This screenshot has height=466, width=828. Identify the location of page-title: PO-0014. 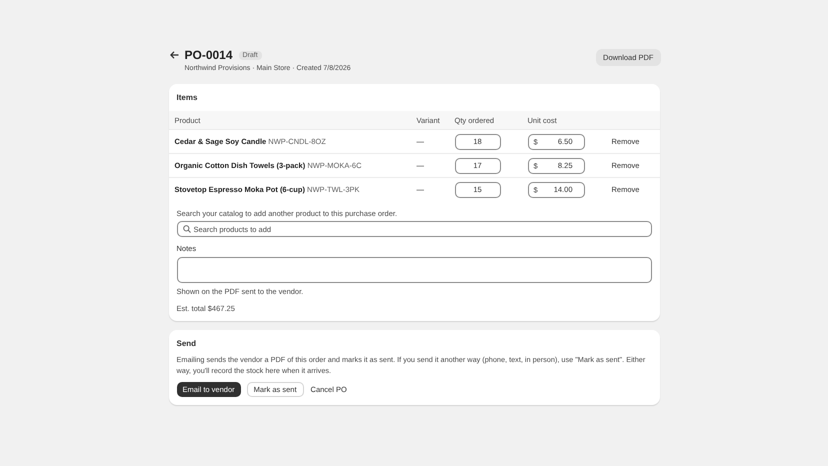
(208, 55).